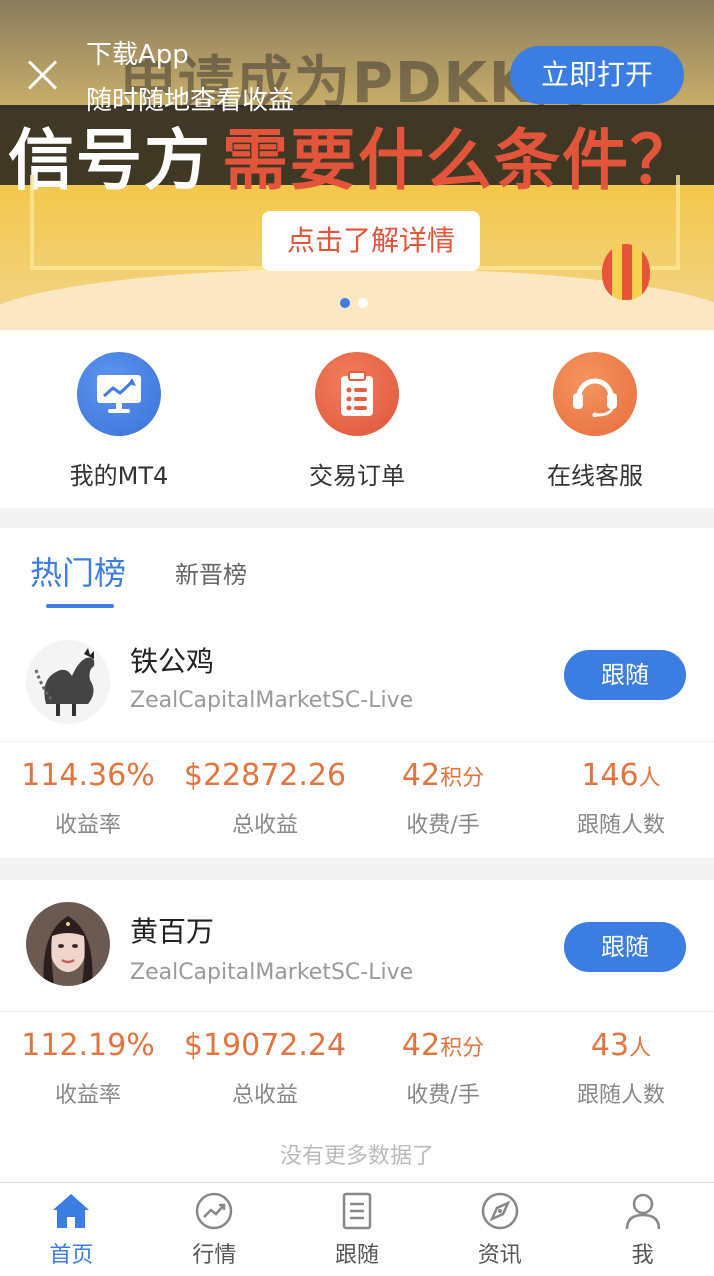 The height and width of the screenshot is (1276, 714). I want to click on nav-item-news: 资讯, so click(499, 1229).